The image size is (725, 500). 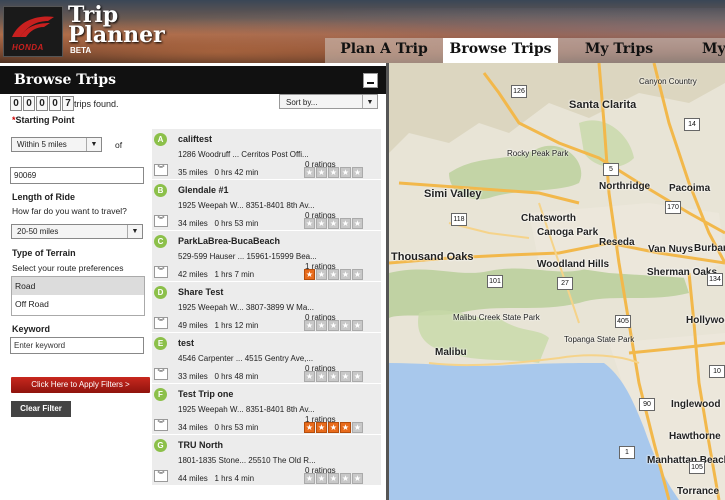 I want to click on honda-wing-icon, so click(x=33, y=26).